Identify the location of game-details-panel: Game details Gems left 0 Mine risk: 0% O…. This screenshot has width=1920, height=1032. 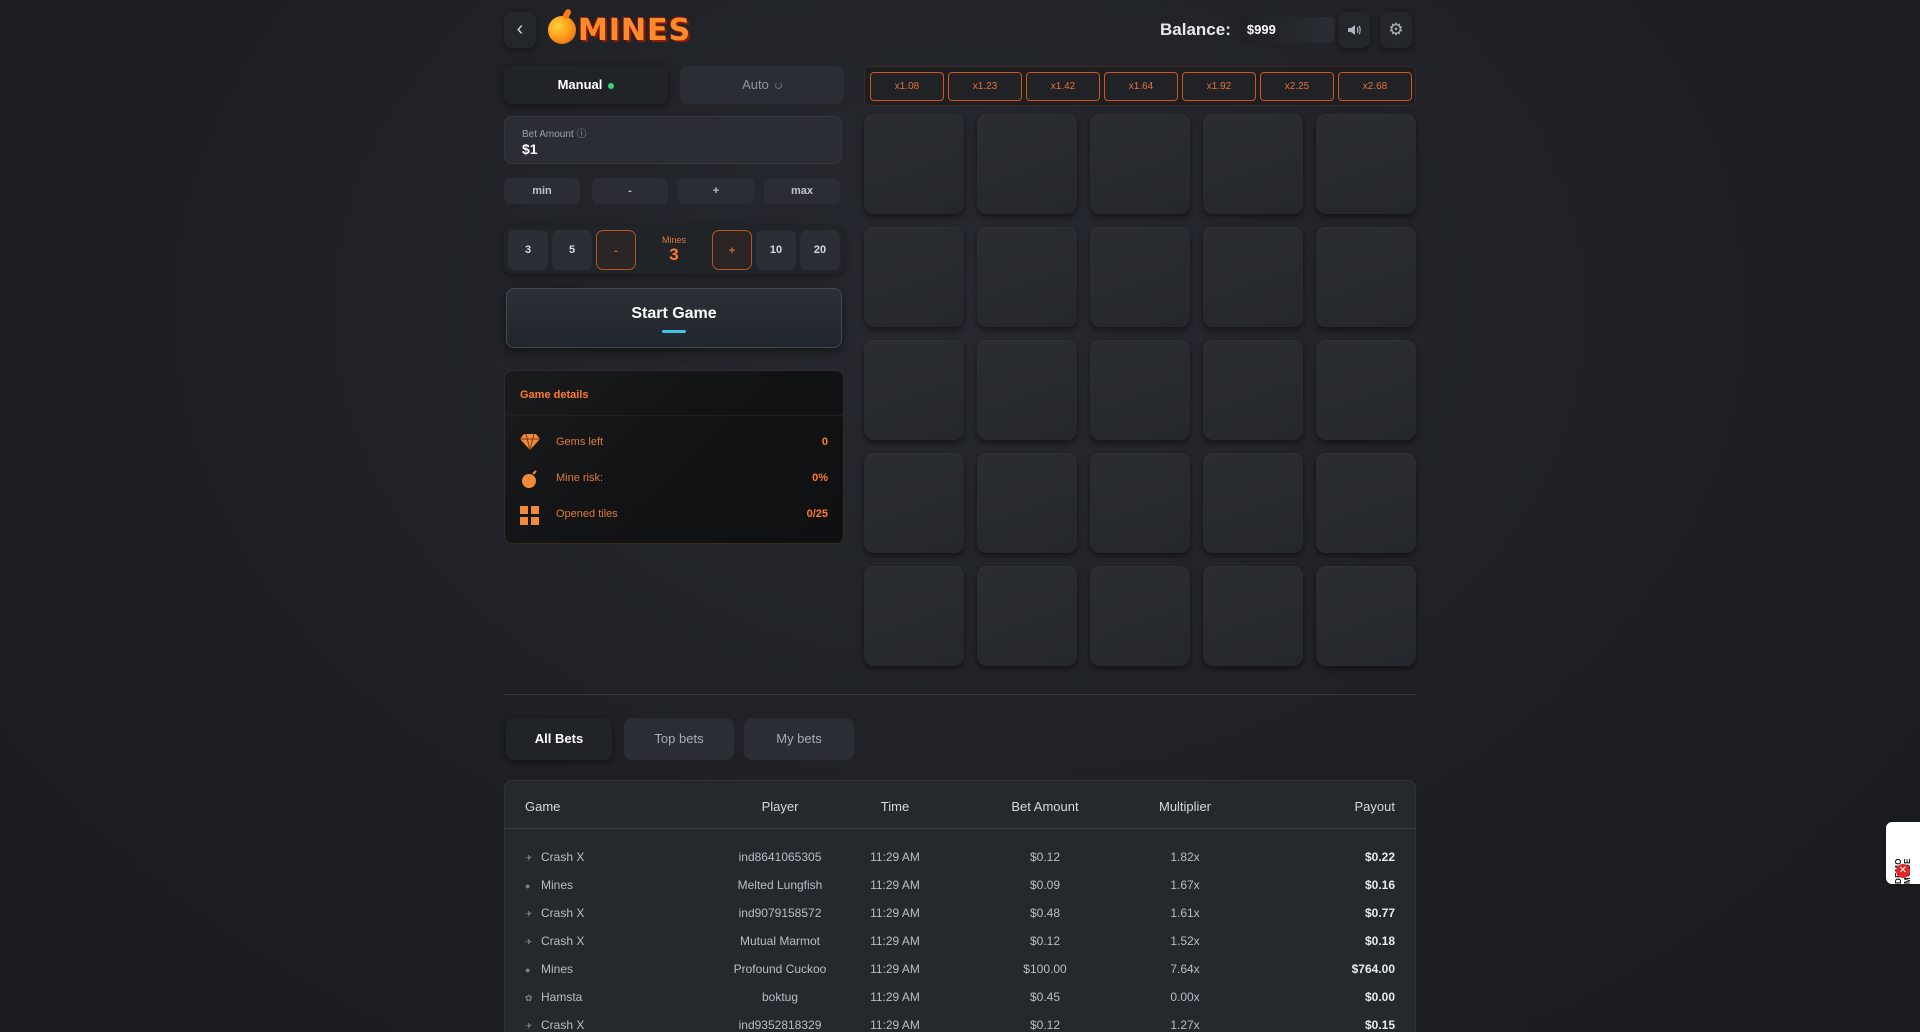
(674, 457).